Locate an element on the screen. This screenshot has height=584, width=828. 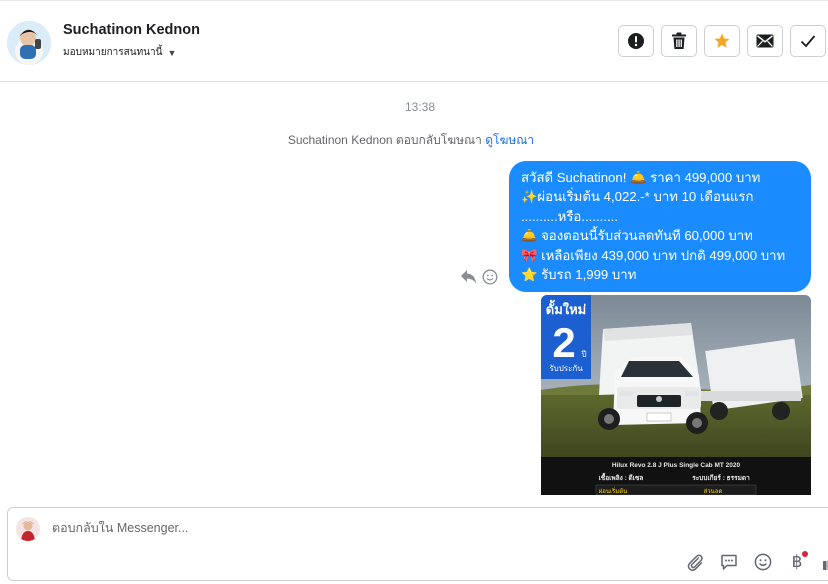
page-avatar-image is located at coordinates (28, 529).